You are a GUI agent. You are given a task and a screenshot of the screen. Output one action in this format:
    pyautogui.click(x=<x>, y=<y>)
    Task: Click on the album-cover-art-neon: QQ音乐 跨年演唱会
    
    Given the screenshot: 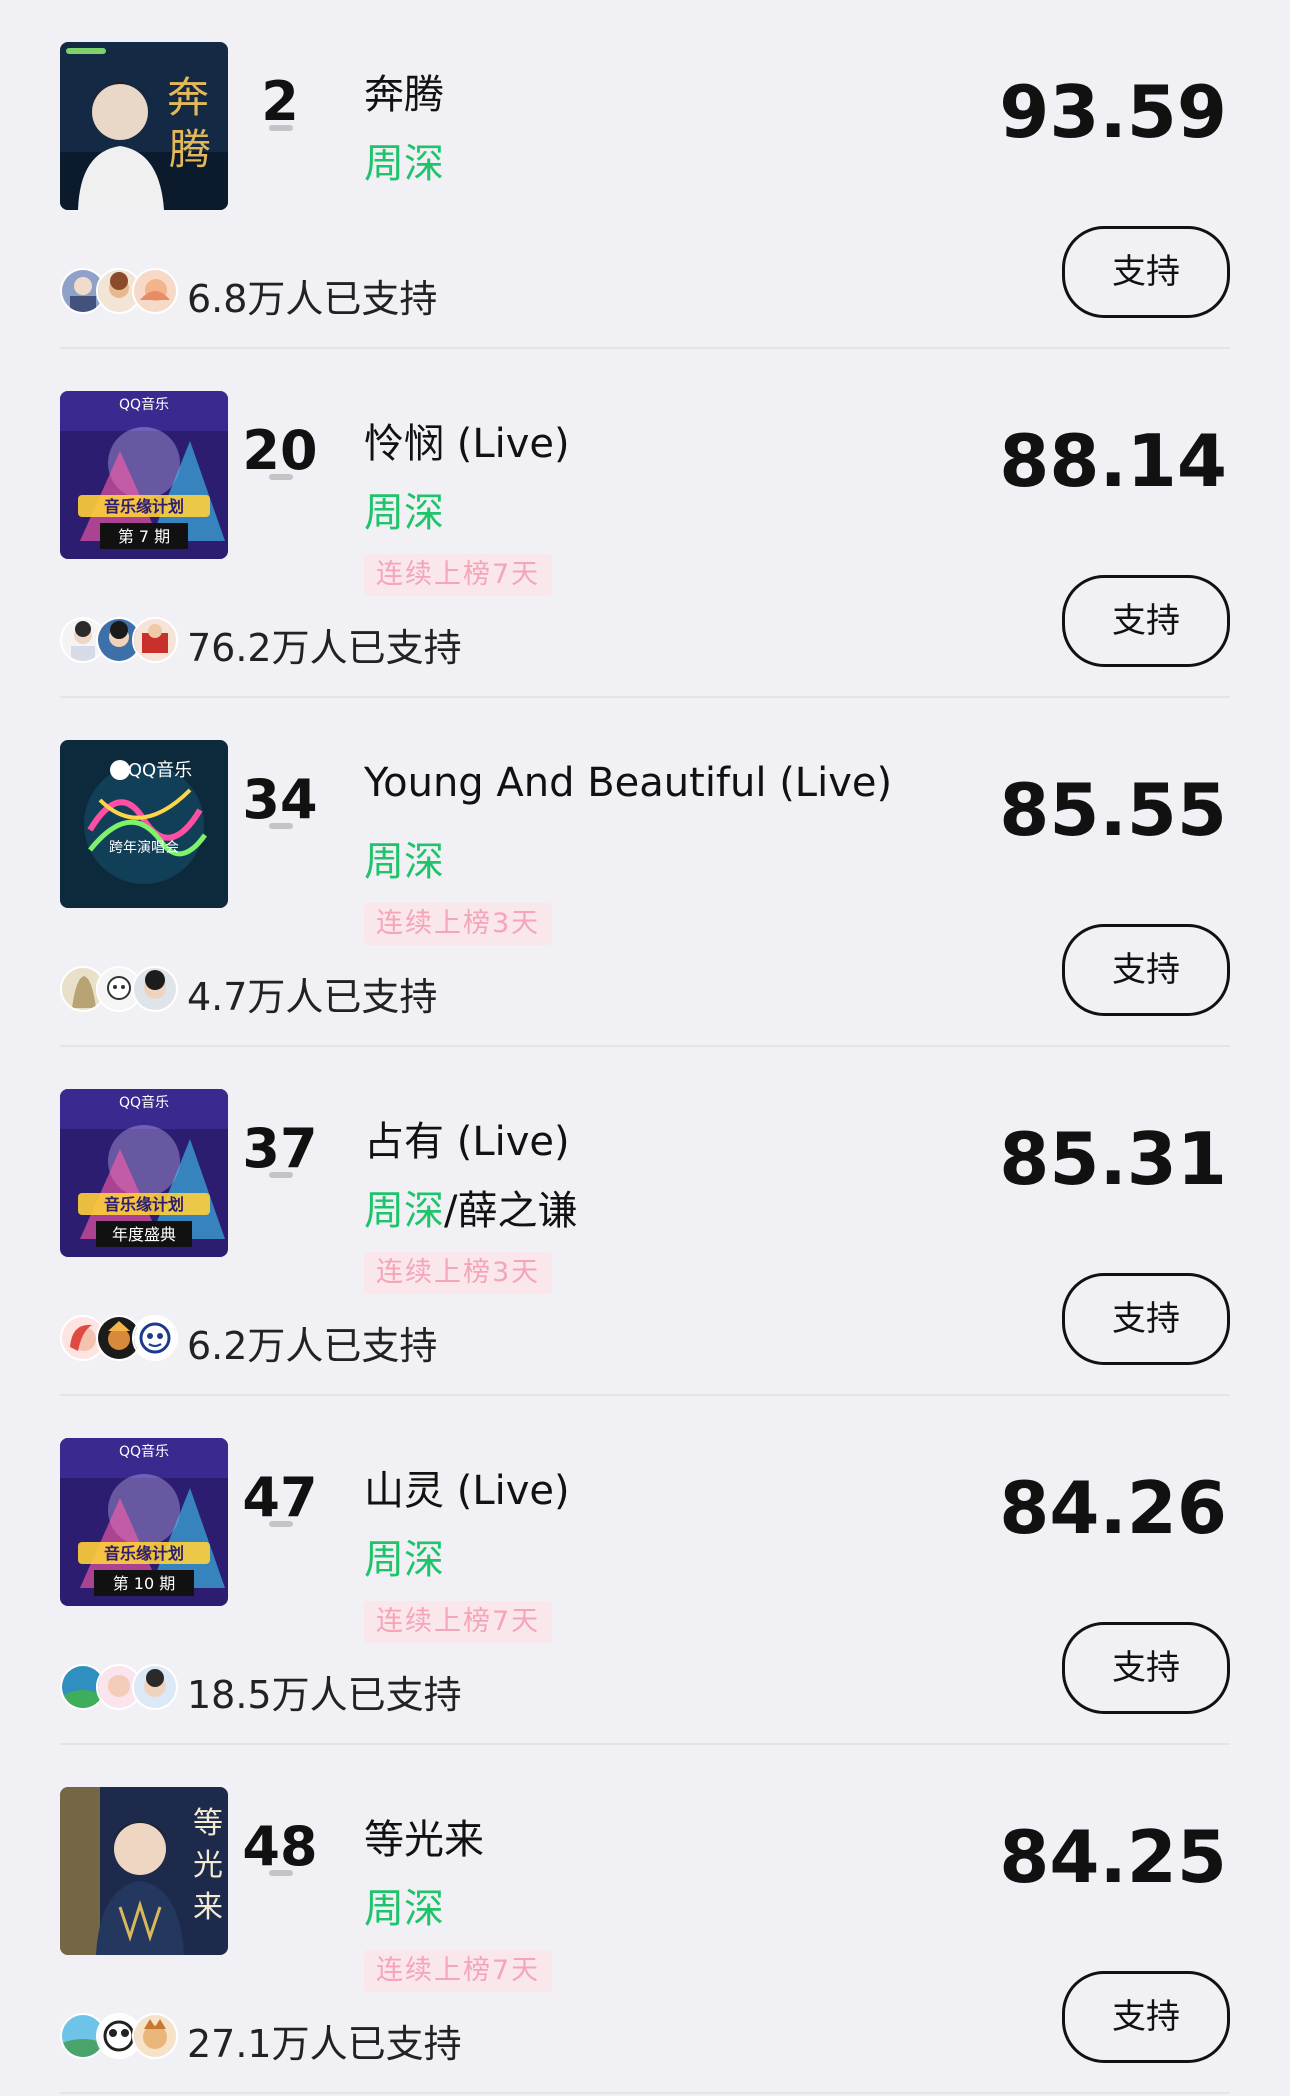 What is the action you would take?
    pyautogui.click(x=144, y=824)
    